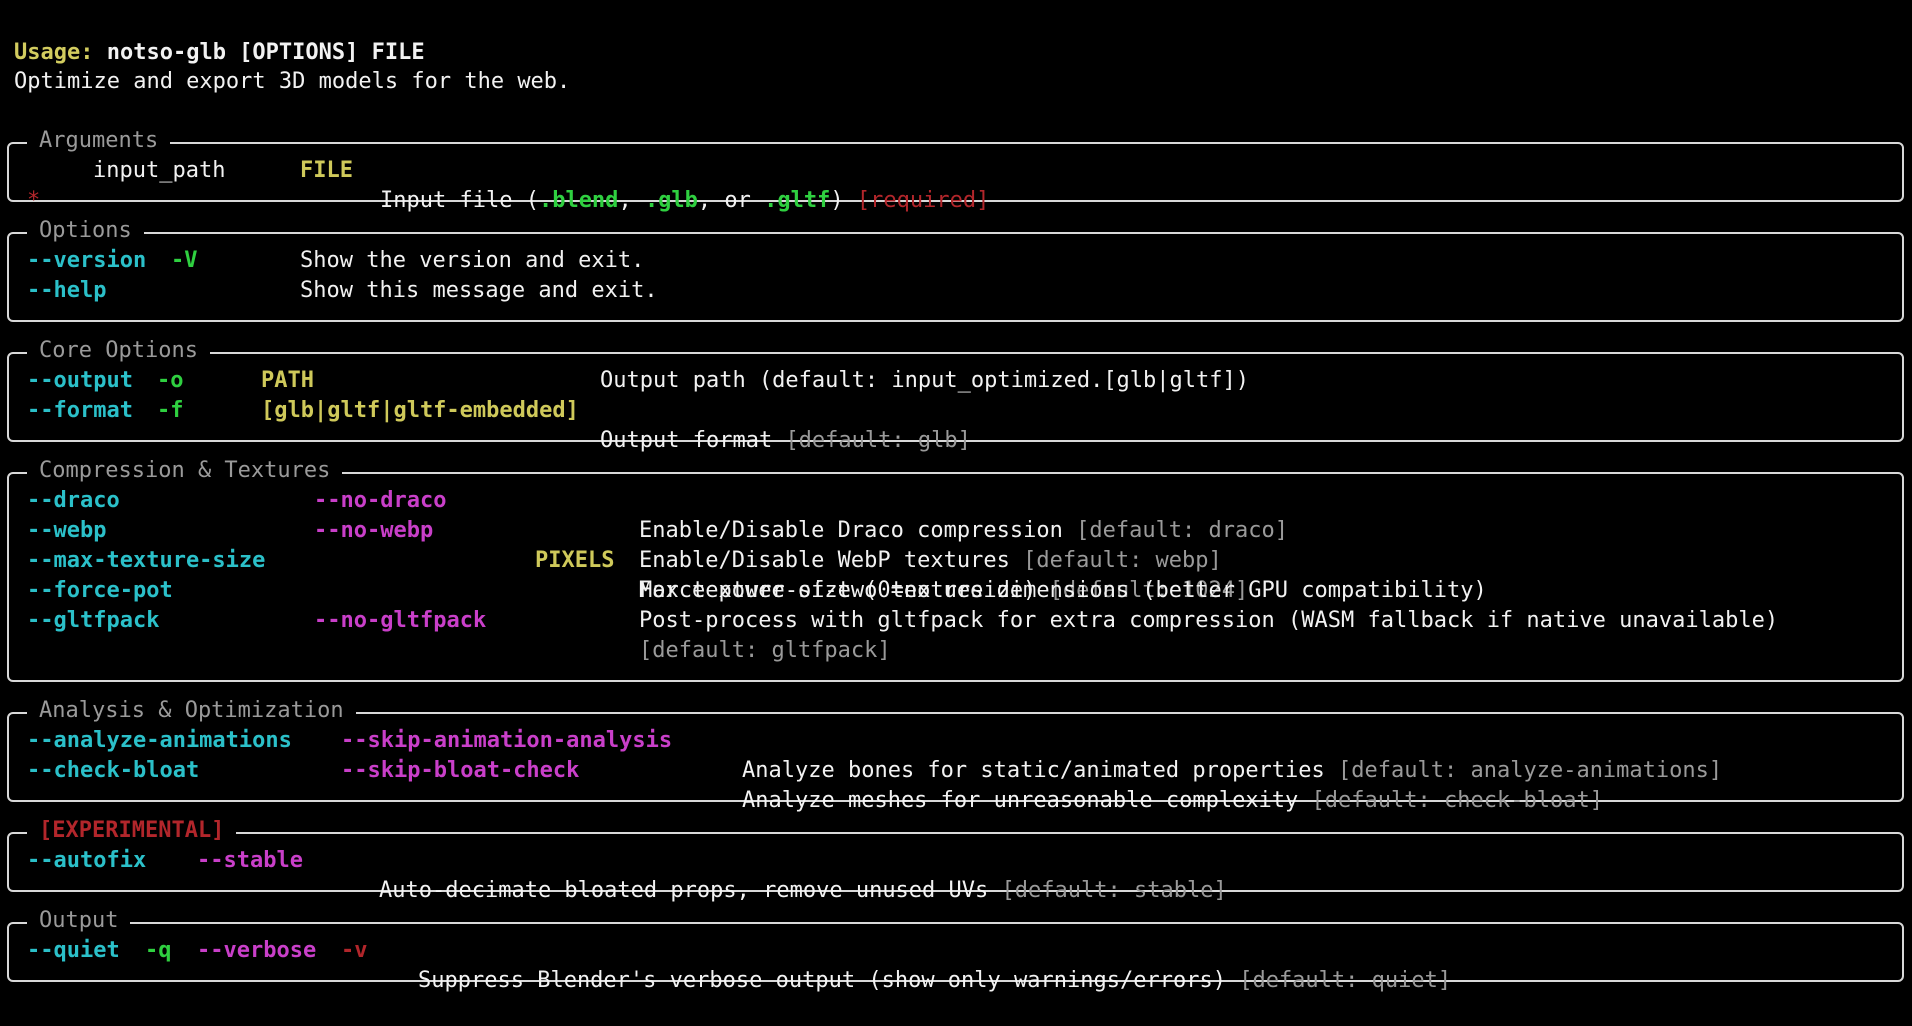 The height and width of the screenshot is (1026, 1912). I want to click on output-neg-verbose: --verbose, so click(257, 950).